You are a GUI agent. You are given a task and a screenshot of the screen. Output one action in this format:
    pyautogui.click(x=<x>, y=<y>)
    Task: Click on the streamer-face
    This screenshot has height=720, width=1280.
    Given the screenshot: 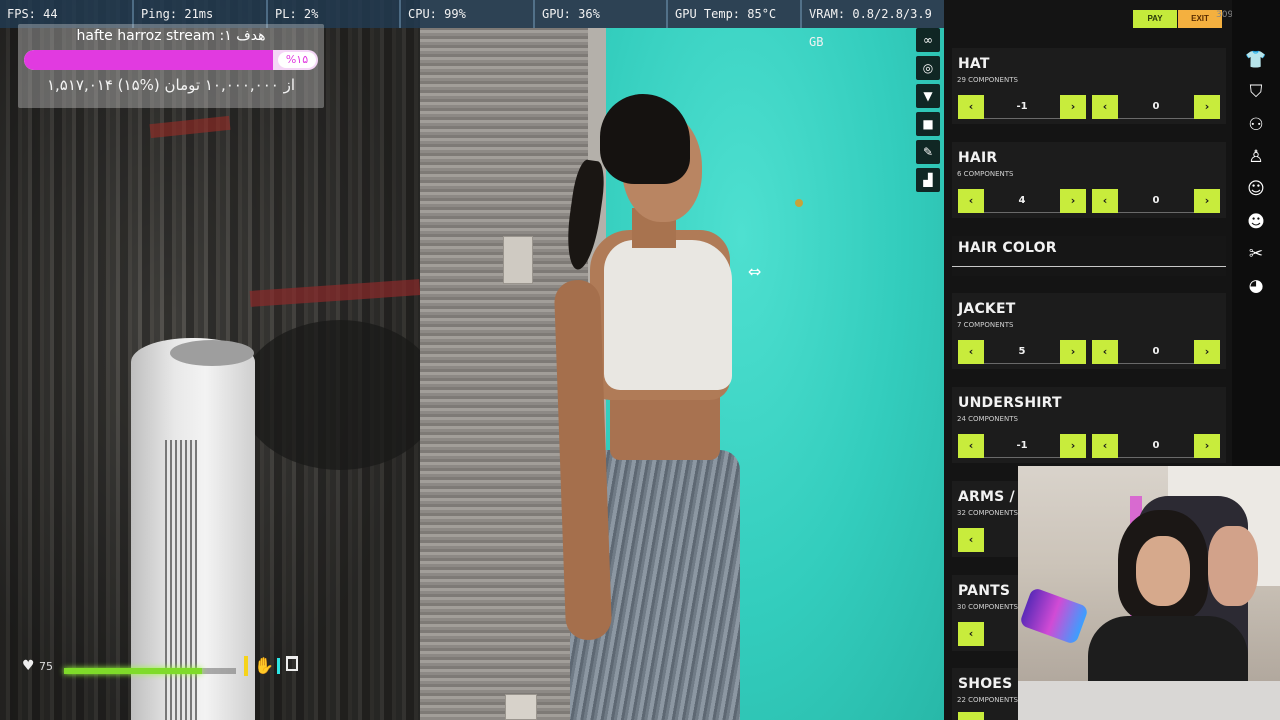 What is the action you would take?
    pyautogui.click(x=1163, y=571)
    